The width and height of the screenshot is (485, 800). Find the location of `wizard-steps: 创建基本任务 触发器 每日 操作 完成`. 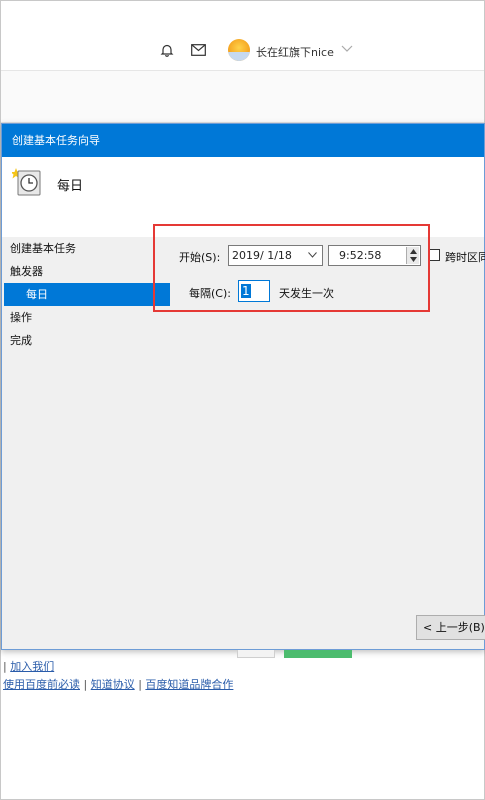

wizard-steps: 创建基本任务 触发器 每日 操作 完成 is located at coordinates (87, 294).